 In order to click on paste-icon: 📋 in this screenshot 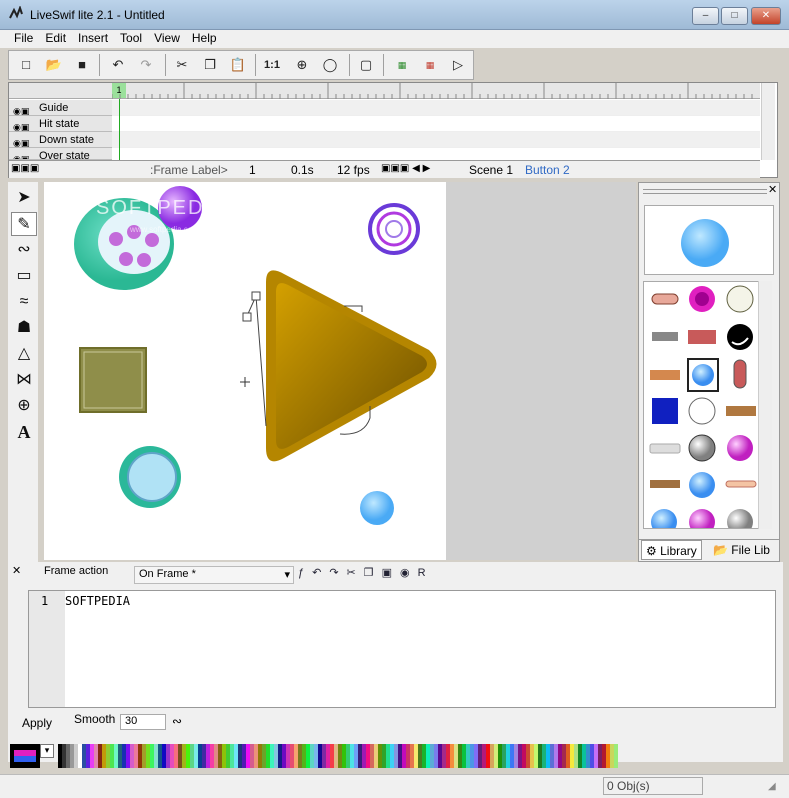, I will do `click(238, 65)`.